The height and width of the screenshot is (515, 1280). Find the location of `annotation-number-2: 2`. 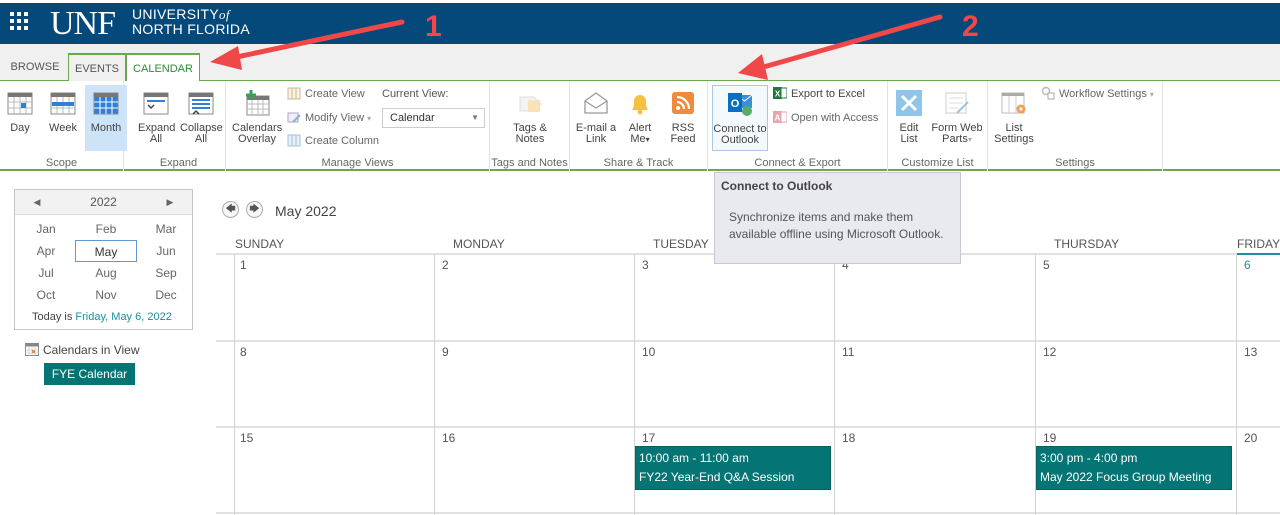

annotation-number-2: 2 is located at coordinates (970, 26).